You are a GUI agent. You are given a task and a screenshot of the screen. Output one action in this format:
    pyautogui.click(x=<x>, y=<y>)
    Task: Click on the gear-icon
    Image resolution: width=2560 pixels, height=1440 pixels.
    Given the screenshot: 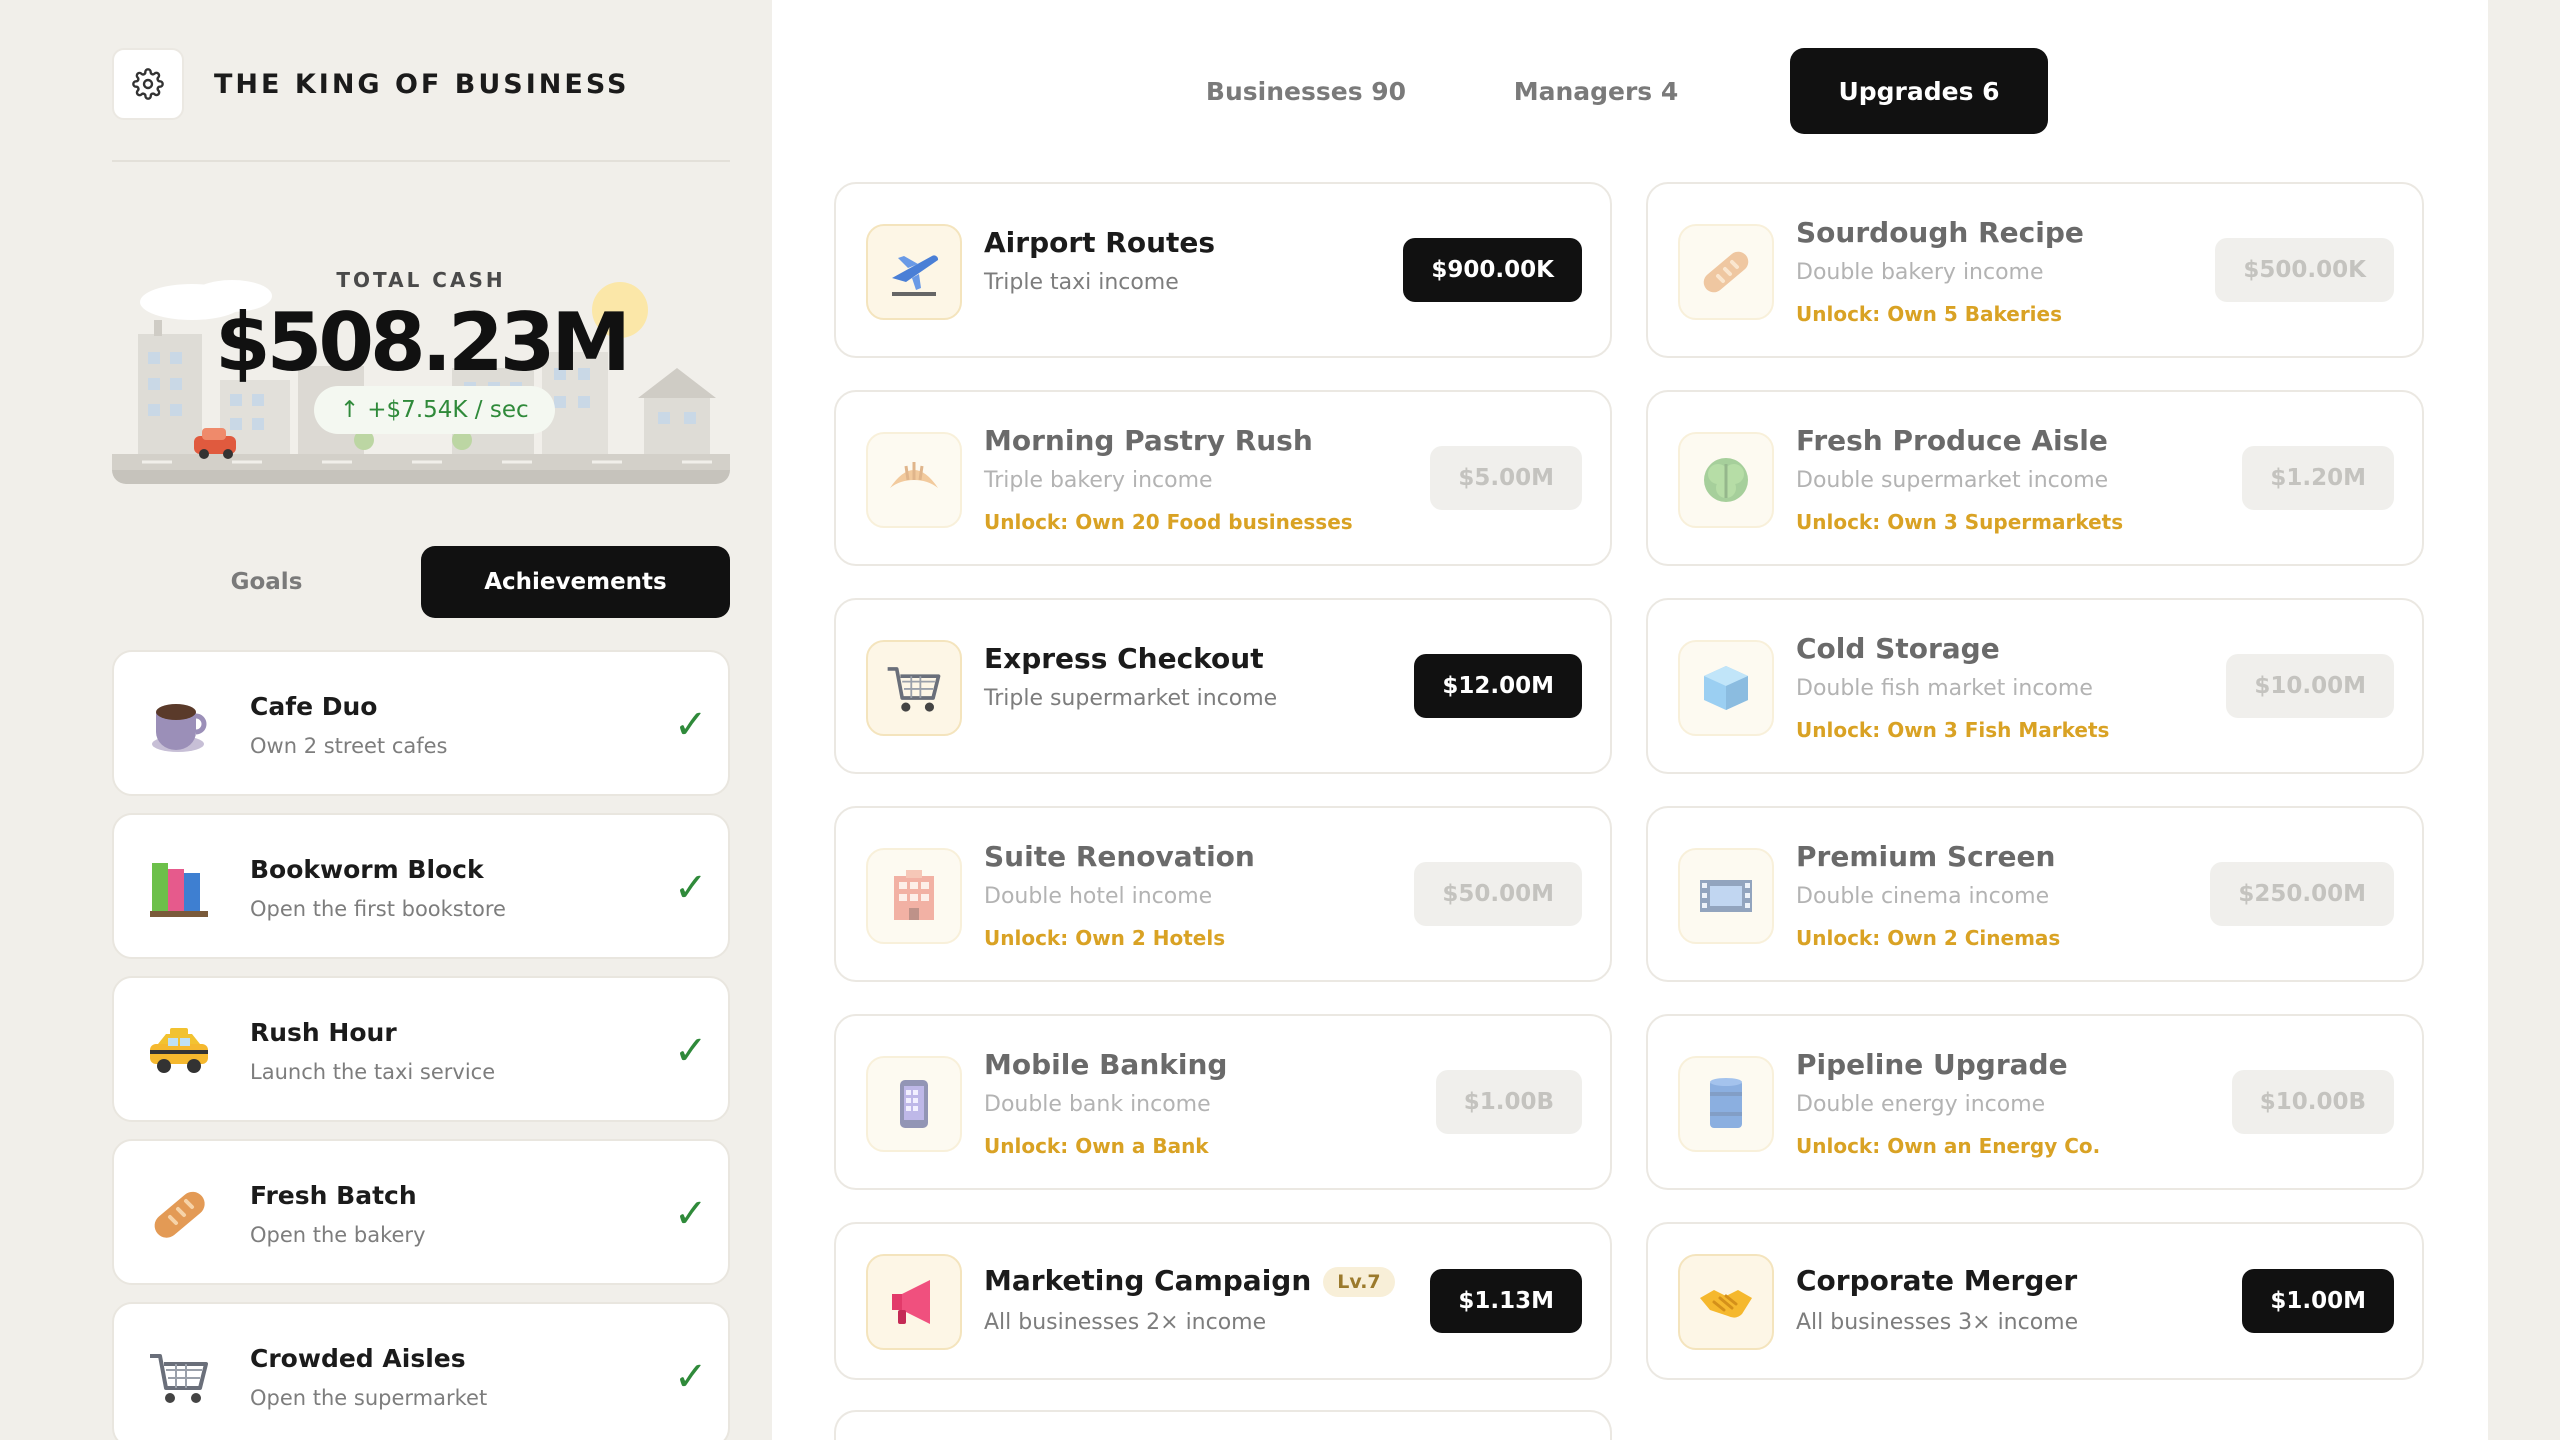 What is the action you would take?
    pyautogui.click(x=148, y=84)
    